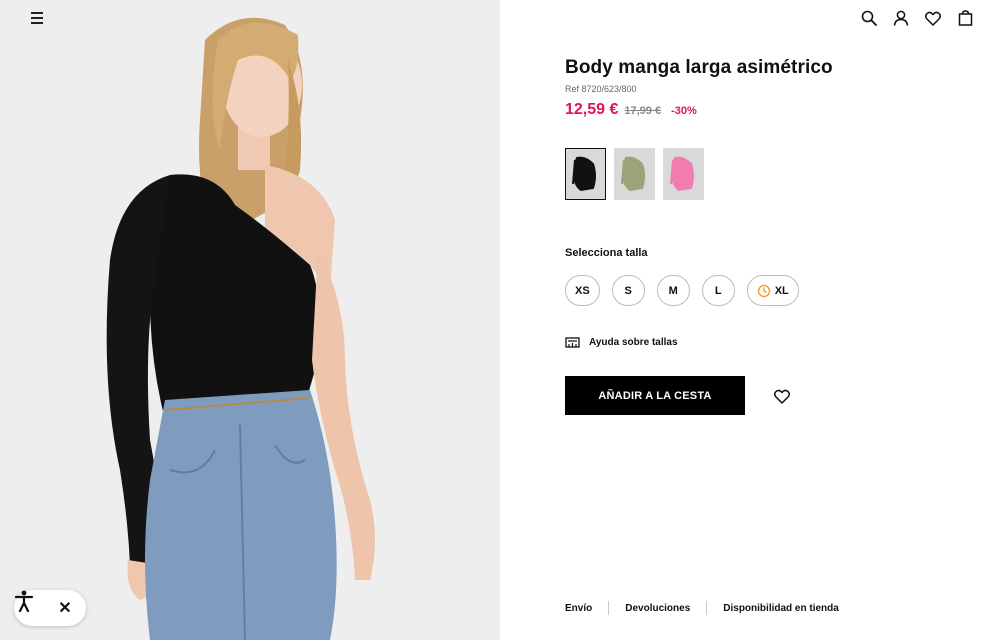 The height and width of the screenshot is (640, 985). What do you see at coordinates (917, 18) in the screenshot?
I see `header-icons` at bounding box center [917, 18].